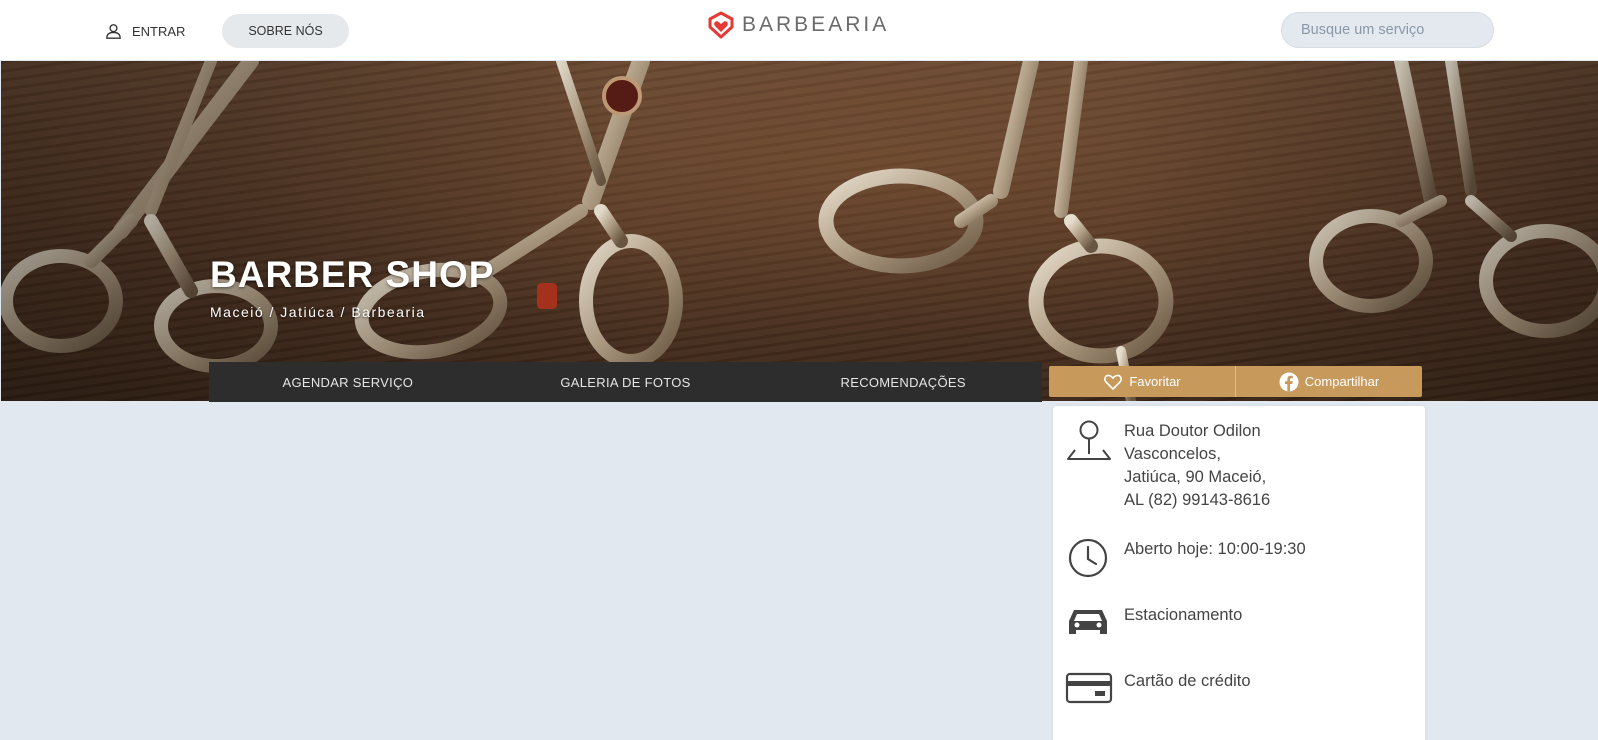 Image resolution: width=1598 pixels, height=740 pixels. What do you see at coordinates (318, 312) in the screenshot?
I see `breadcrumb: Maceió / Jatiúca / Barbearia` at bounding box center [318, 312].